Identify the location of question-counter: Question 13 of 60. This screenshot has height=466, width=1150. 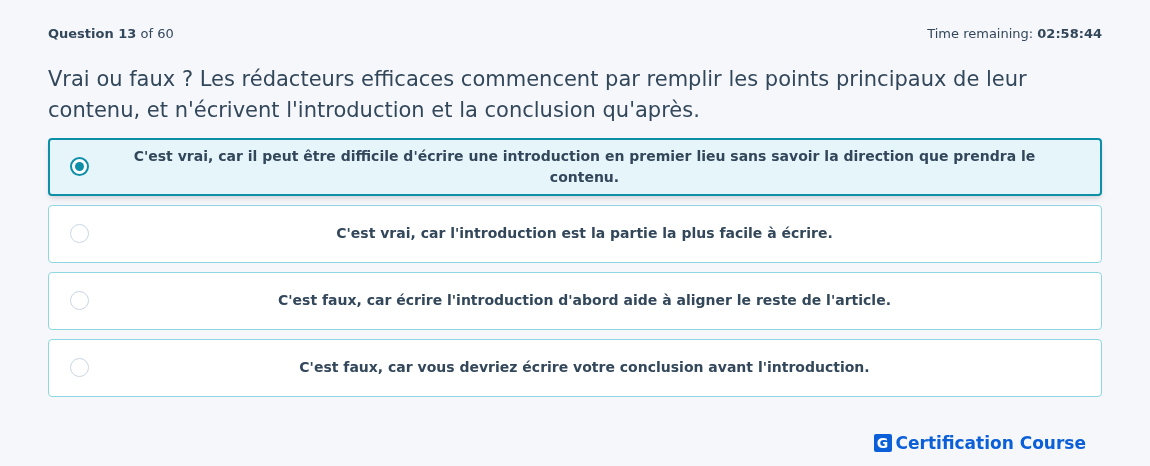
(111, 34).